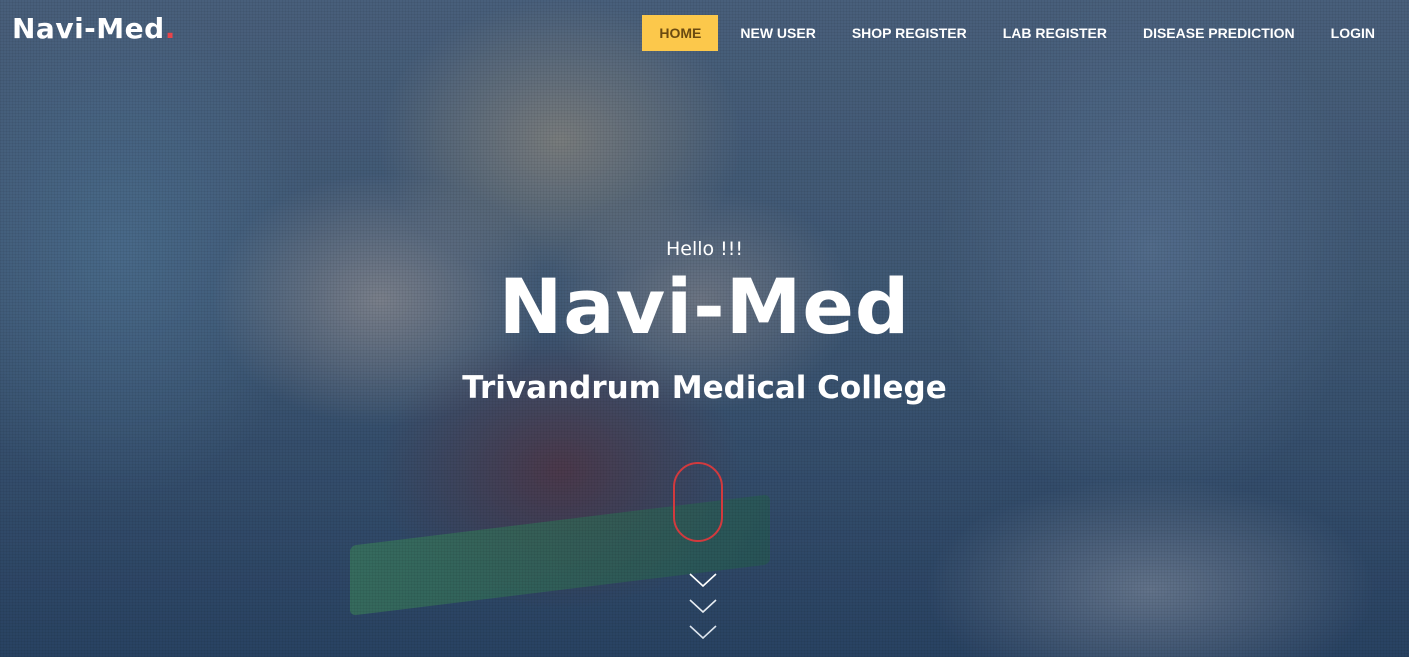 This screenshot has height=657, width=1409. Describe the element at coordinates (777, 33) in the screenshot. I see `nav-new-user: NEW USER` at that location.